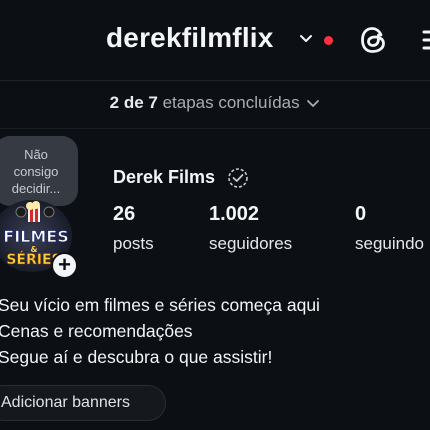 The height and width of the screenshot is (430, 430). What do you see at coordinates (190, 38) in the screenshot?
I see `username-title: derekfilmflix` at bounding box center [190, 38].